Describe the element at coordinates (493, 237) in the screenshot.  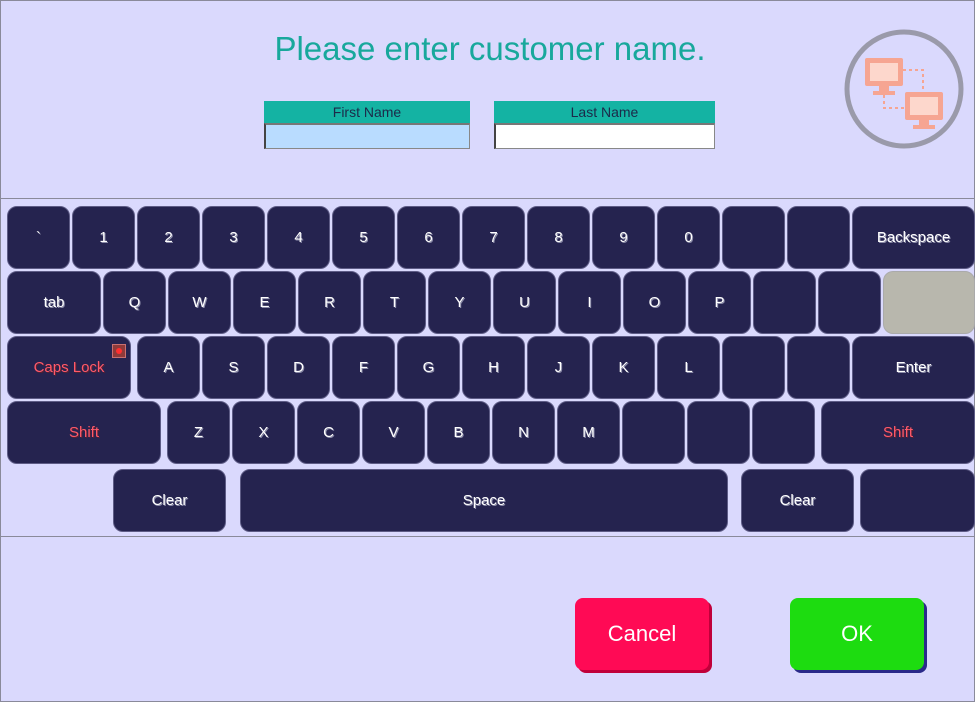
I see `key-7: 7` at that location.